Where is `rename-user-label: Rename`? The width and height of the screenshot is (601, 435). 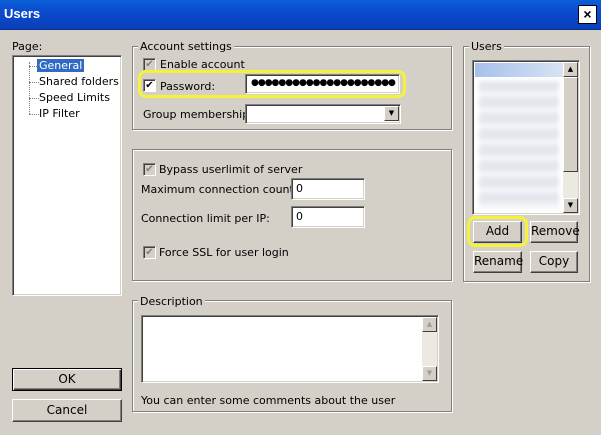 rename-user-label: Rename is located at coordinates (499, 261).